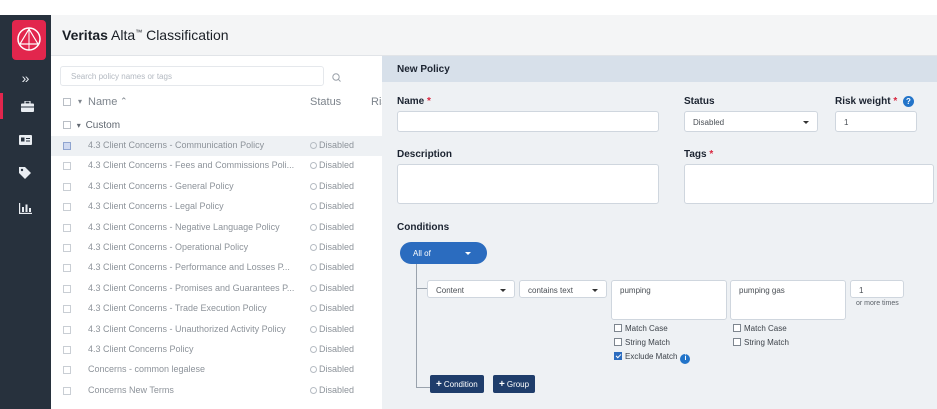  What do you see at coordinates (809, 184) in the screenshot?
I see `tags-input` at bounding box center [809, 184].